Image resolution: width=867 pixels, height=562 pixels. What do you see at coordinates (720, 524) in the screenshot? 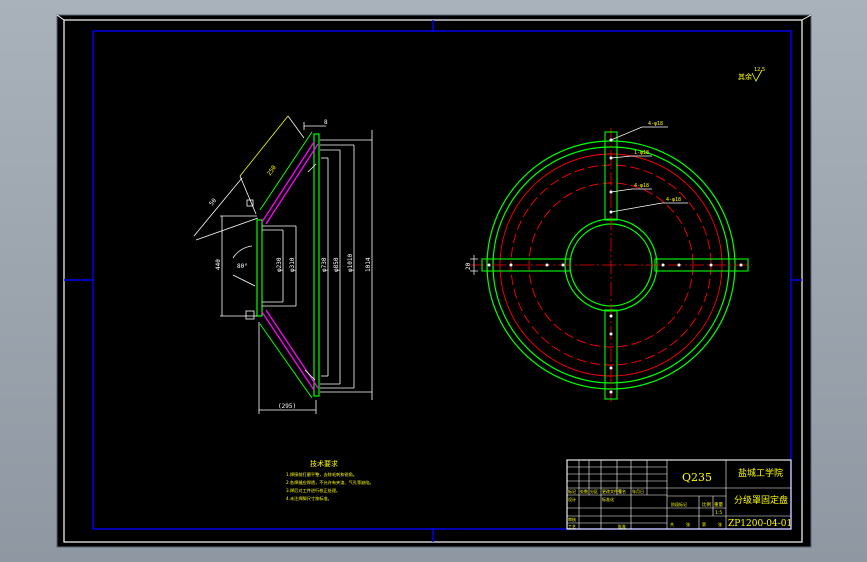
I see `sheet-label-sheets-2: 张` at bounding box center [720, 524].